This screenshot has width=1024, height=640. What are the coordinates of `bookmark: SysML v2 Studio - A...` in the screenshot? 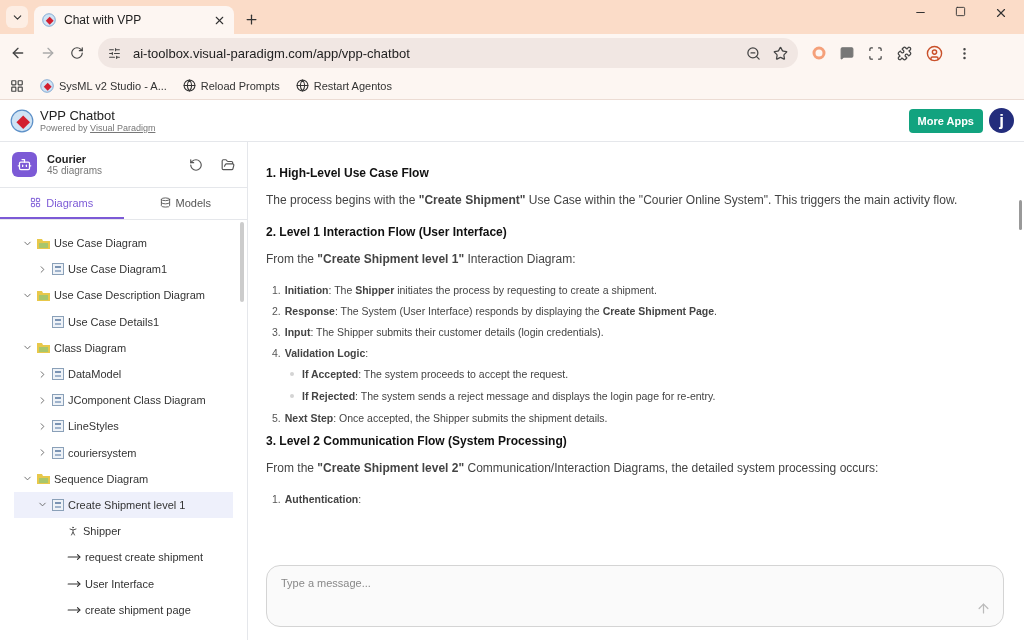 It's located at (103, 85).